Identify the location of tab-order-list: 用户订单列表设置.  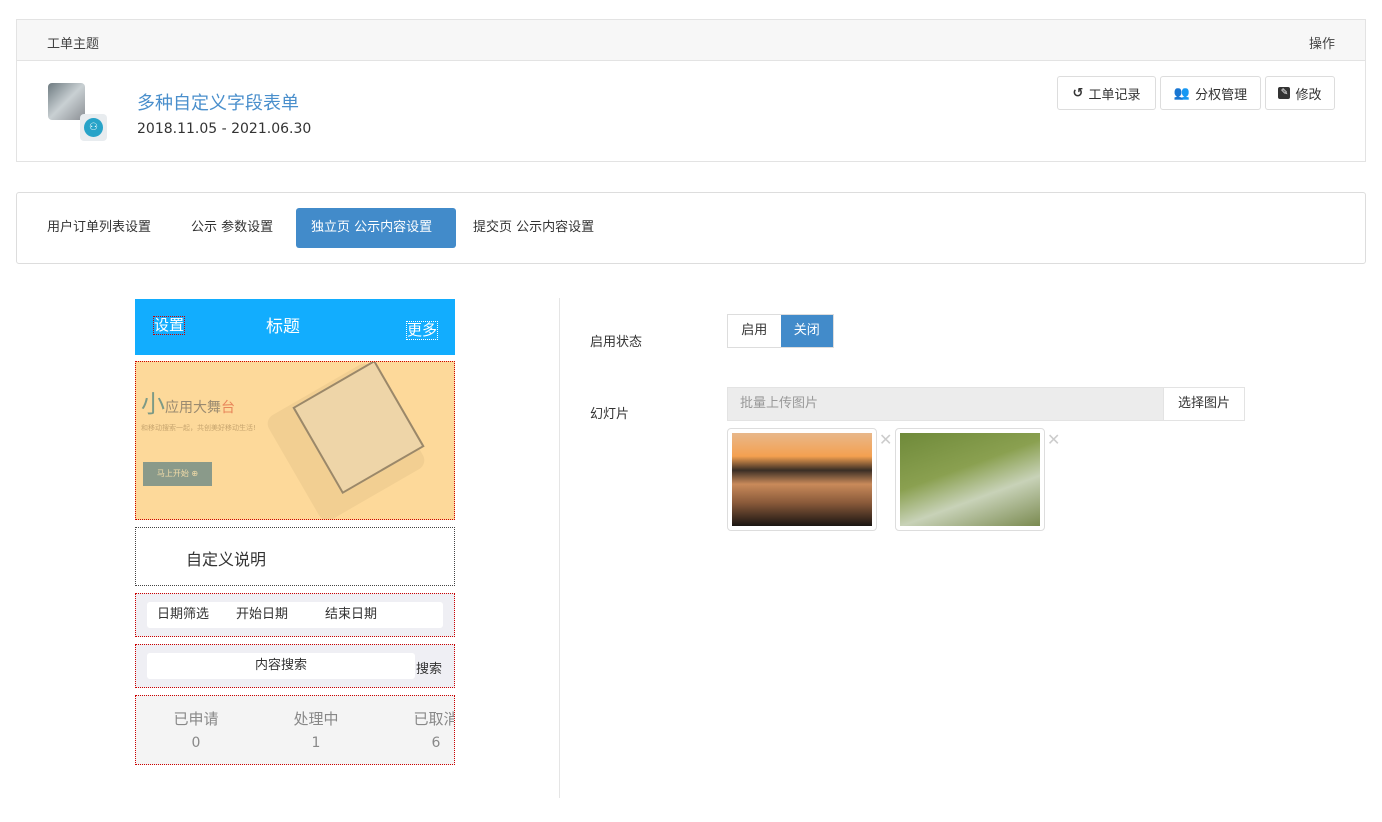
(99, 228).